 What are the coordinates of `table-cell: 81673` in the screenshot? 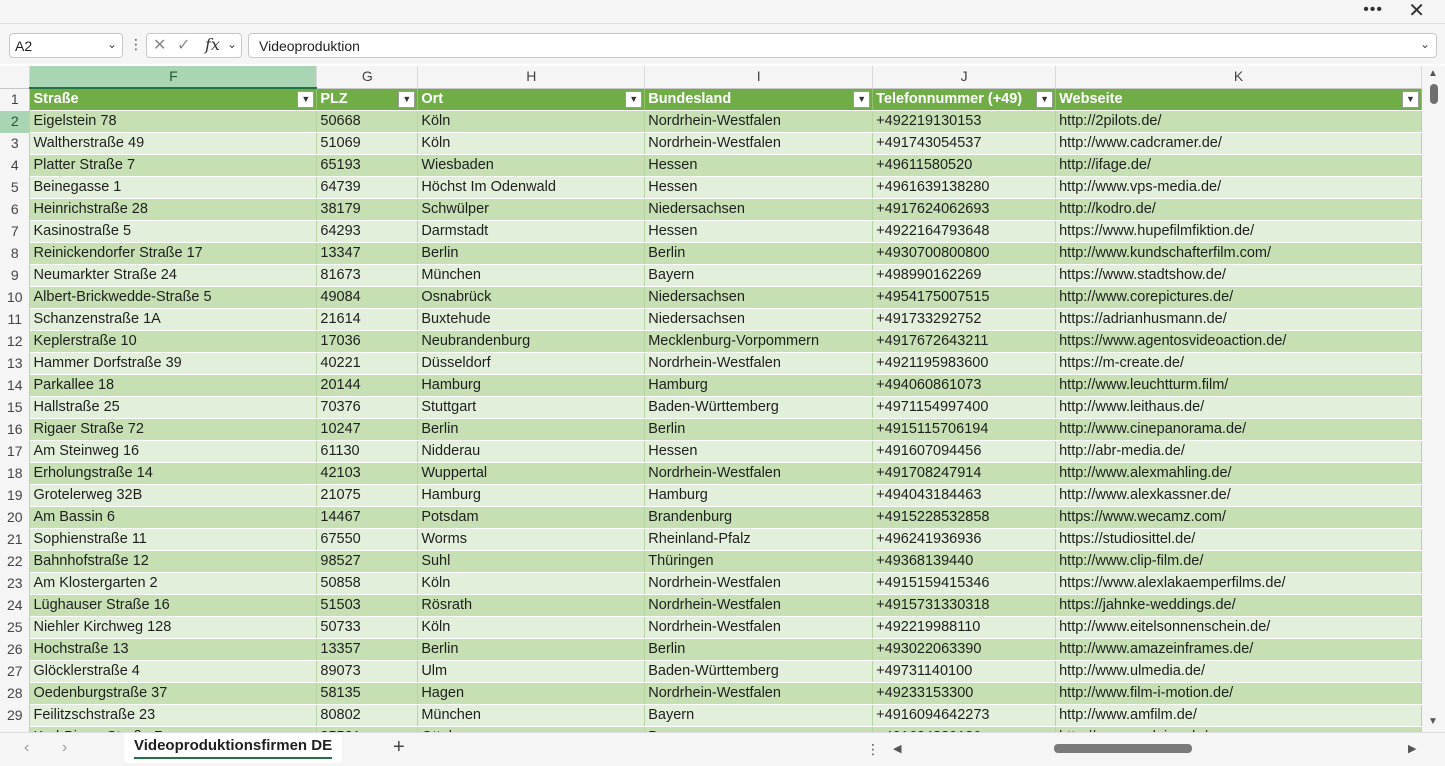 It's located at (367, 275).